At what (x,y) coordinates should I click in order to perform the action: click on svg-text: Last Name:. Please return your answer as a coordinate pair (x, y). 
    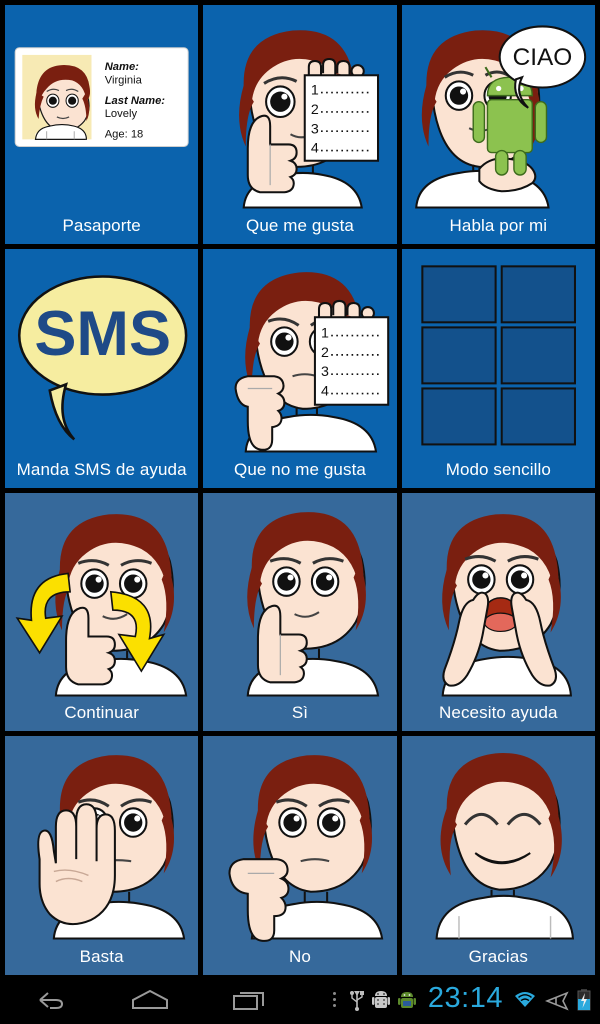
    Looking at the image, I should click on (135, 101).